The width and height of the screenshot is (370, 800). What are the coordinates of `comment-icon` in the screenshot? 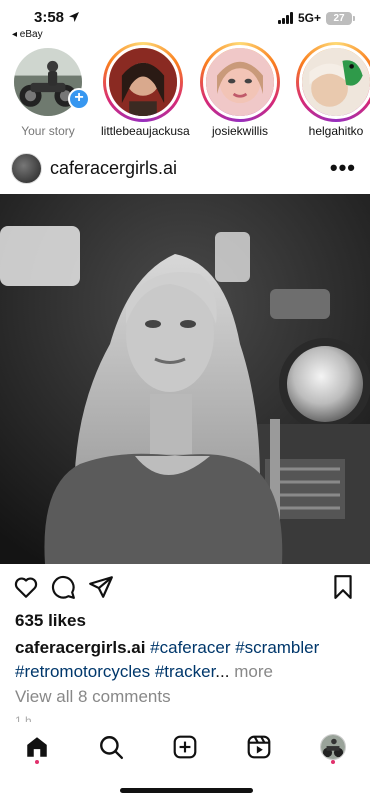 It's located at (63, 587).